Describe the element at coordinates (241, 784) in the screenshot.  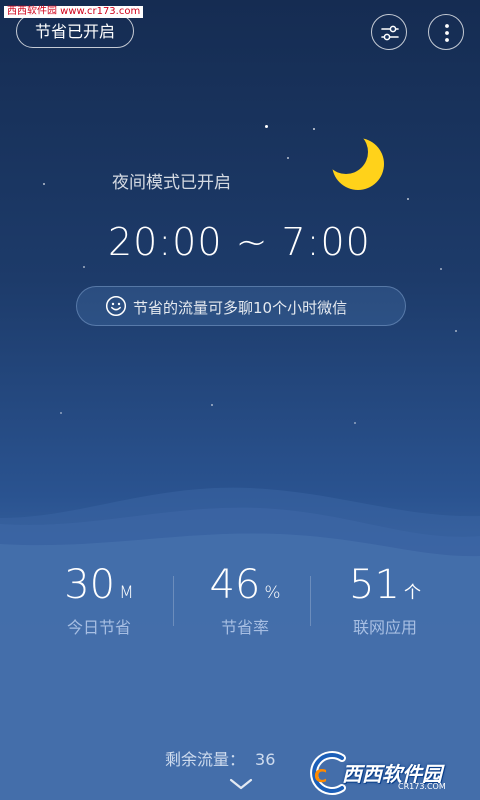
I see `chevron-down-icon` at that location.